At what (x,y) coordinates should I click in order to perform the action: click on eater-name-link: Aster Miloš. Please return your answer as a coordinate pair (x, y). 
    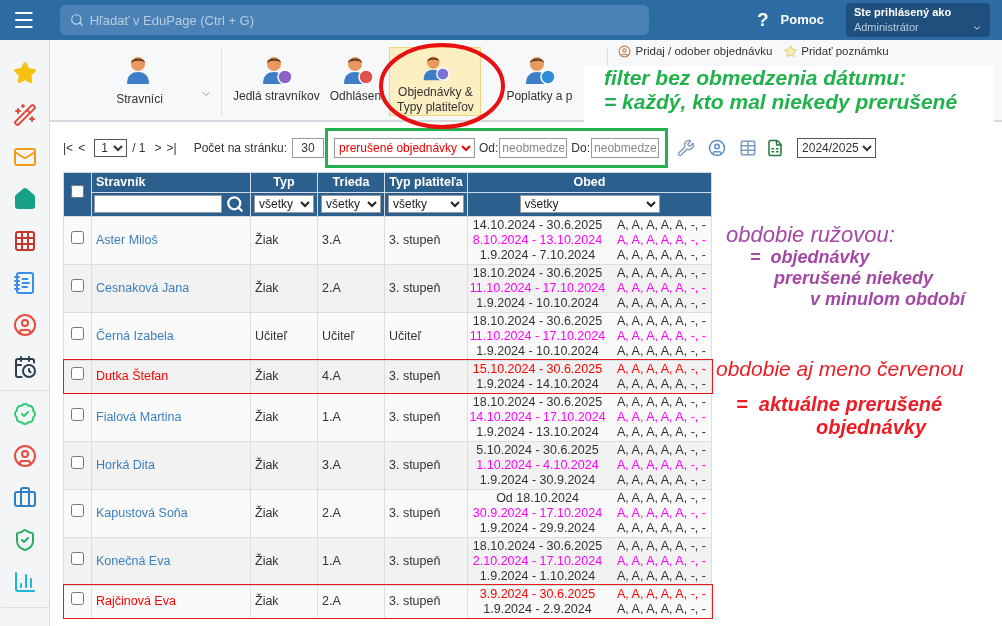
    Looking at the image, I should click on (127, 239).